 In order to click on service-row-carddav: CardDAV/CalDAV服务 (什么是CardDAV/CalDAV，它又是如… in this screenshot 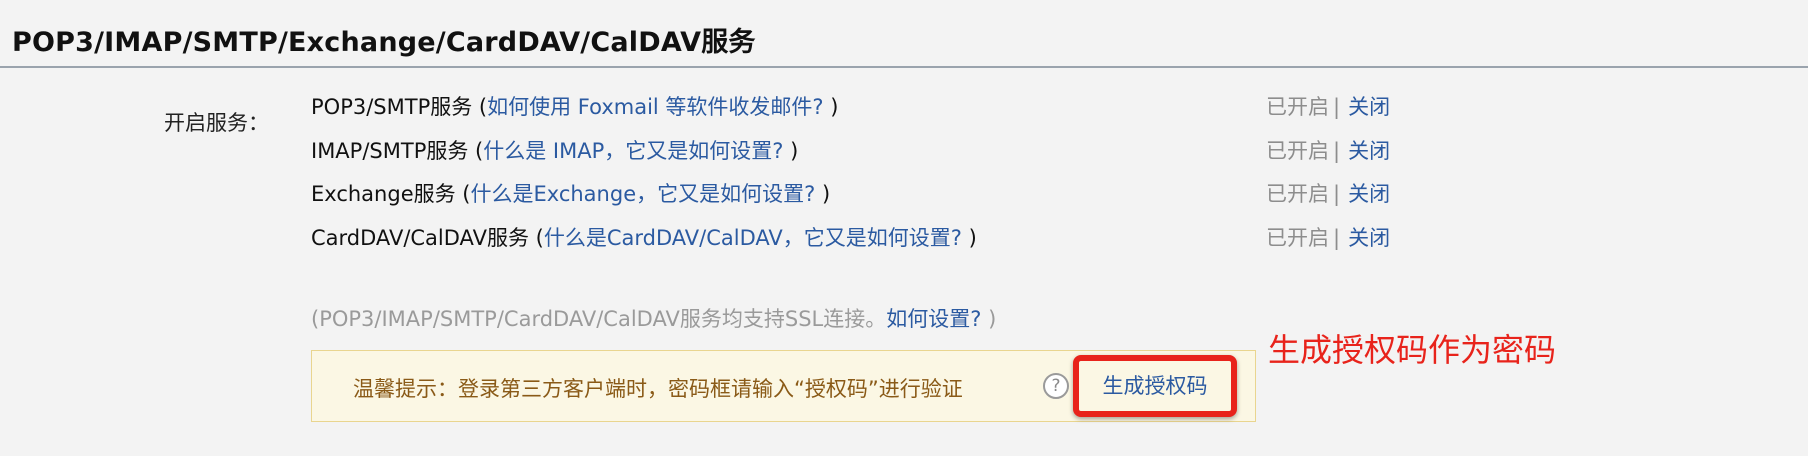, I will do `click(644, 238)`.